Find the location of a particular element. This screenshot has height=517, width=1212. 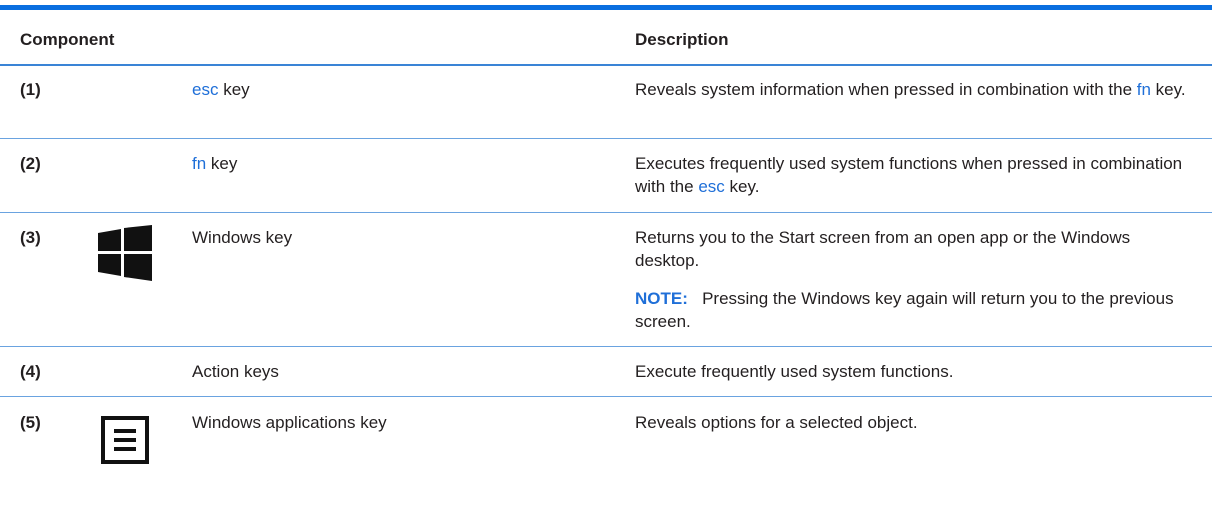

component-name: fn key is located at coordinates (215, 163).